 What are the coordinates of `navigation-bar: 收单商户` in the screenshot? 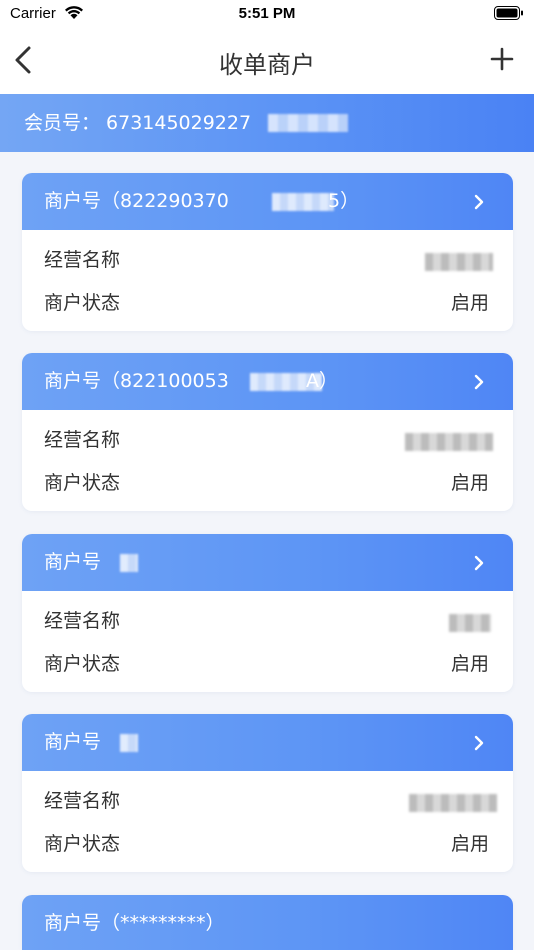 It's located at (267, 61).